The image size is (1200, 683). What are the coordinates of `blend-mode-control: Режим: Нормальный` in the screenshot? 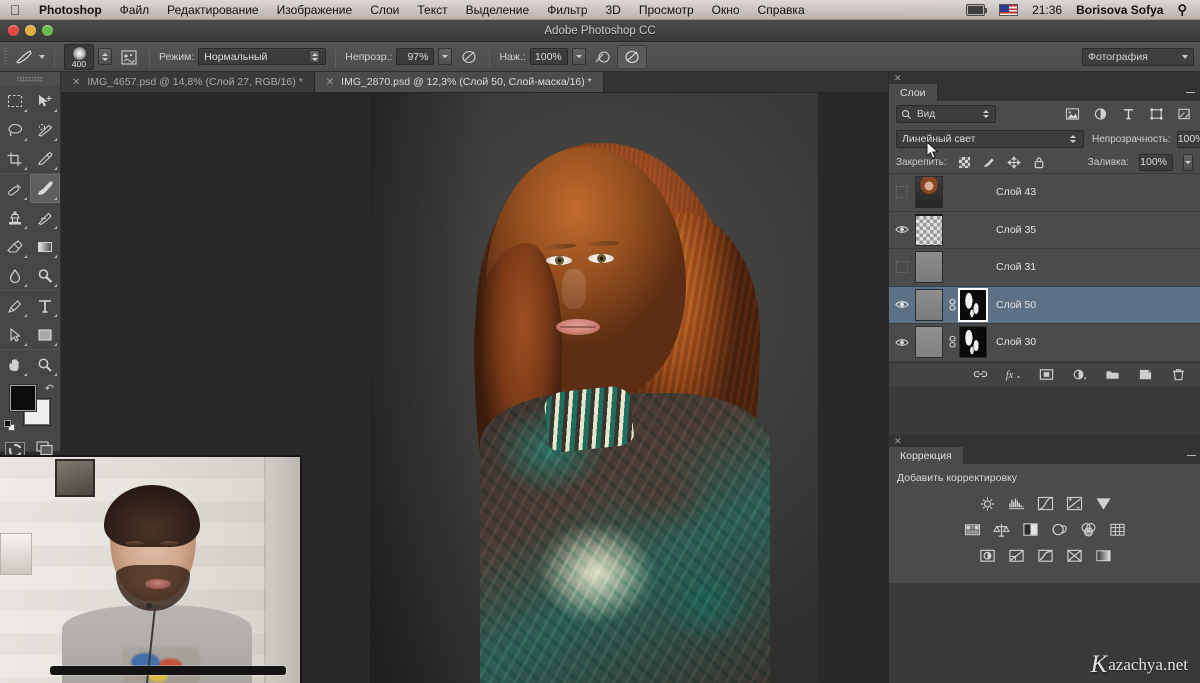 It's located at (242, 56).